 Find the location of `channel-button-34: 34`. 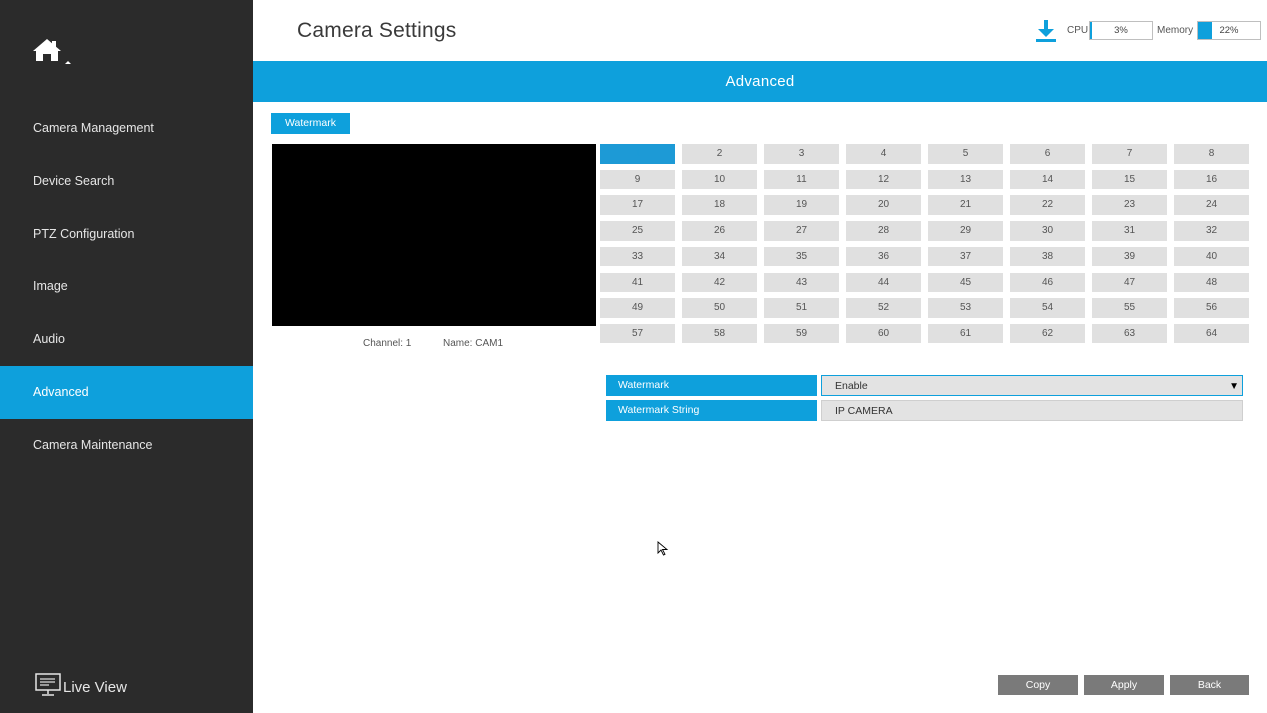

channel-button-34: 34 is located at coordinates (719, 256).